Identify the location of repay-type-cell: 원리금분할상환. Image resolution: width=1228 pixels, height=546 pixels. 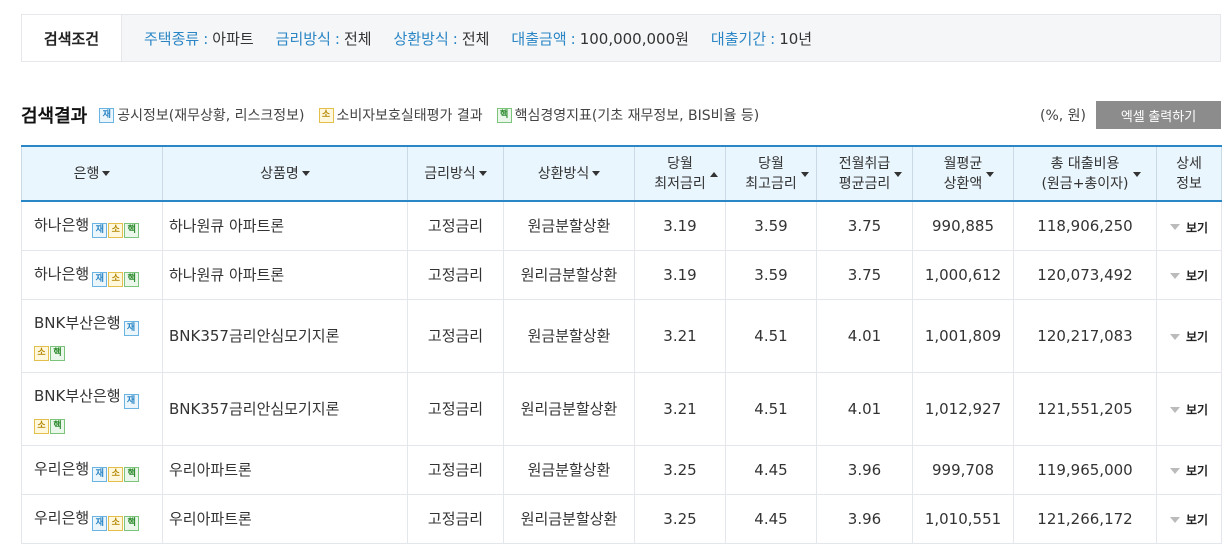
(569, 518).